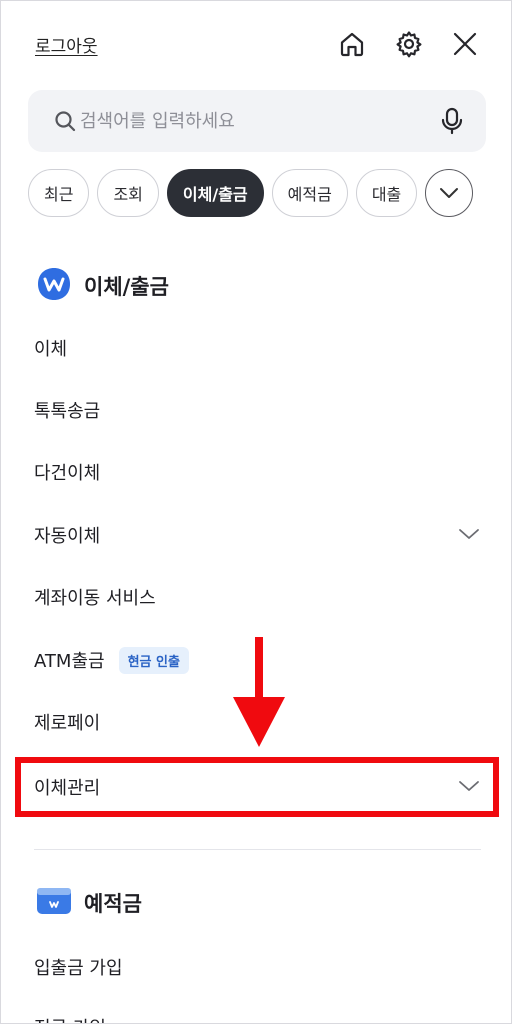 The image size is (512, 1024). What do you see at coordinates (465, 44) in the screenshot?
I see `close-icon` at bounding box center [465, 44].